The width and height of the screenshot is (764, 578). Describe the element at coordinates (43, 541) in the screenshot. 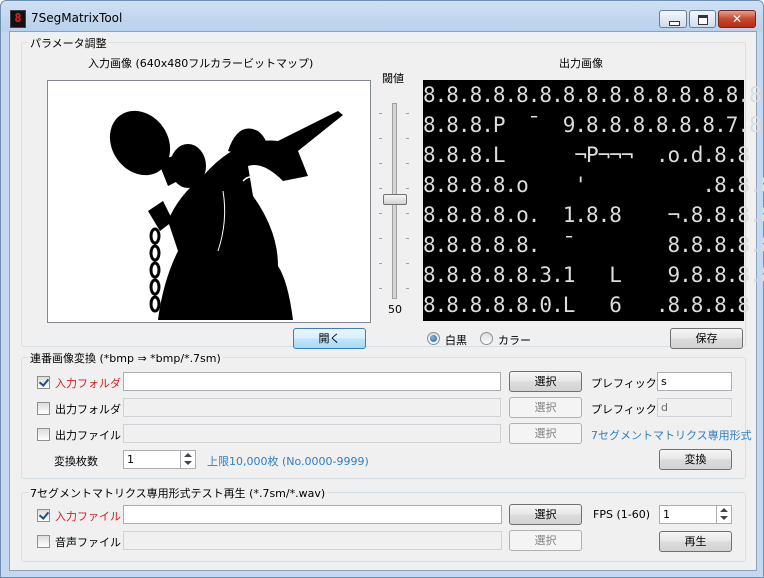

I see `audio-file-checkbox` at that location.